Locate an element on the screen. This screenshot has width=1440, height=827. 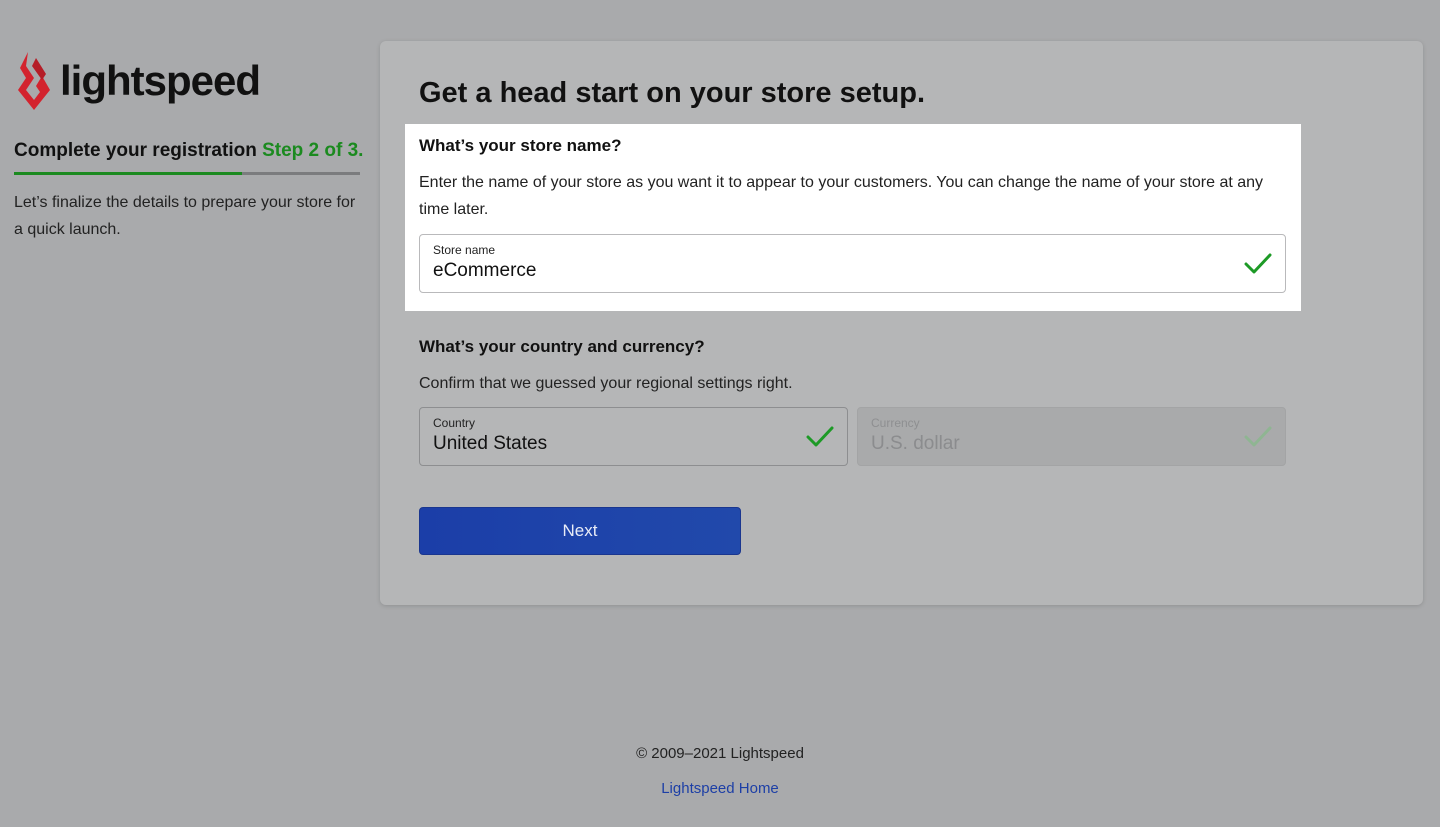
store-name-input: eCommerce is located at coordinates (484, 271).